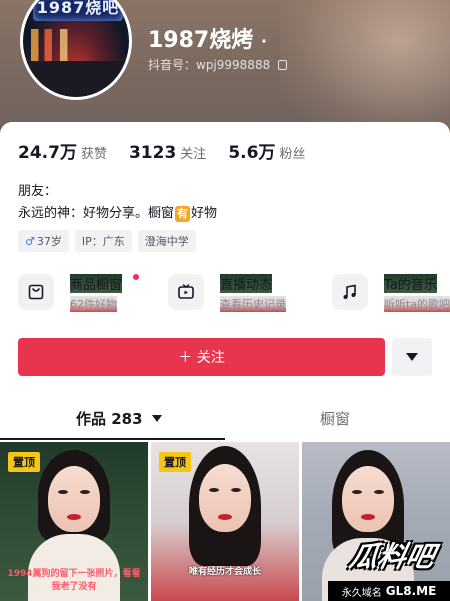 The height and width of the screenshot is (601, 450). I want to click on tag-row: ♂ 37岁 IP：广东 澄海中学, so click(110, 241).